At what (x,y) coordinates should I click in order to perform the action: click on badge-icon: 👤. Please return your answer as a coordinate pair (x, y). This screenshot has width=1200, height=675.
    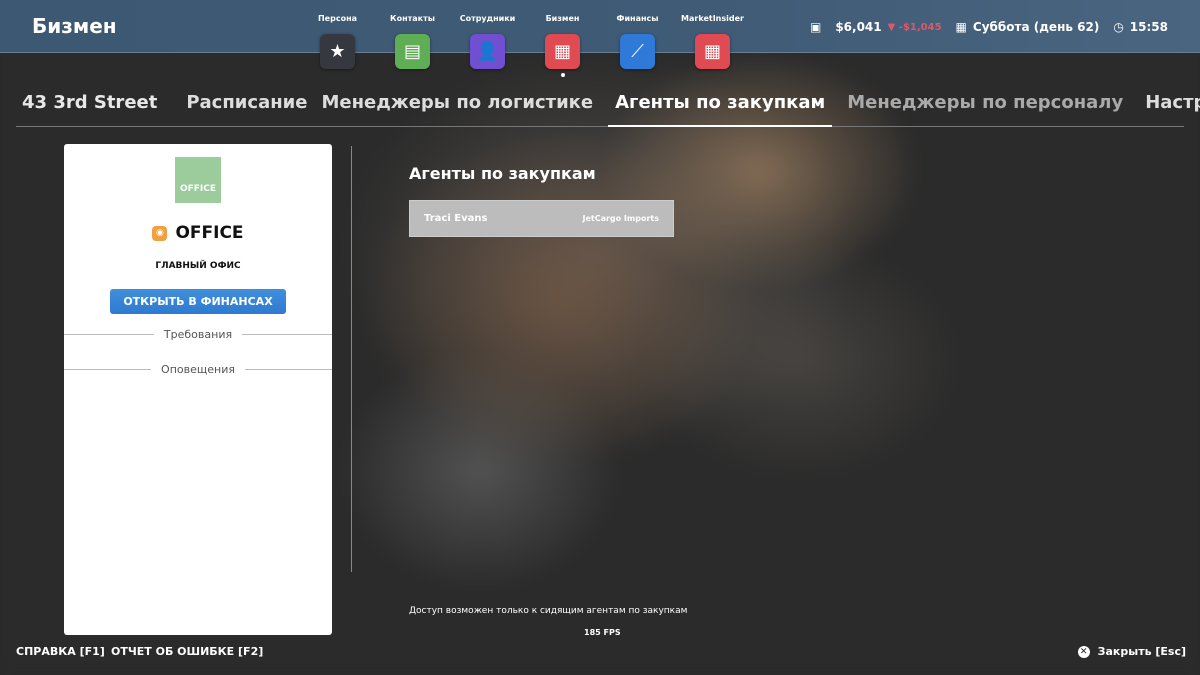
    Looking at the image, I should click on (487, 51).